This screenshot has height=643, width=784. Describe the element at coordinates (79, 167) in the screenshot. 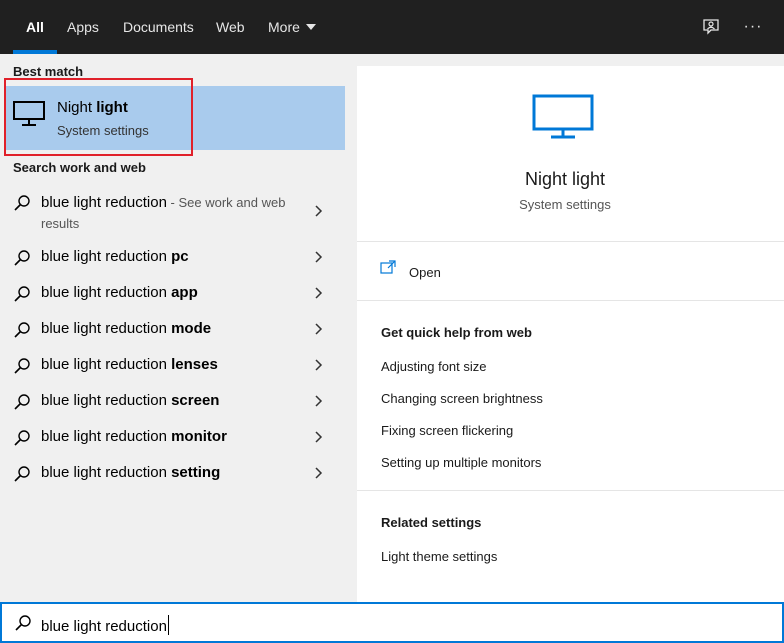

I see `search-web-heading: Search work and web` at that location.